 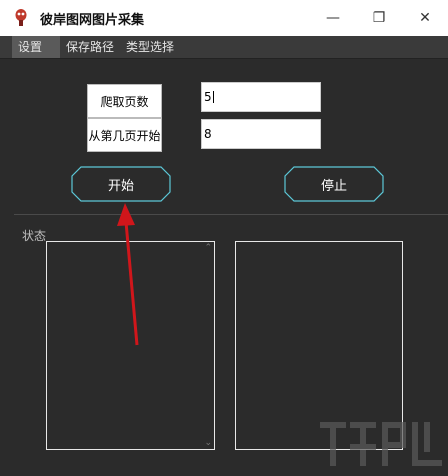 What do you see at coordinates (128, 274) in the screenshot?
I see `arrow-annotation` at bounding box center [128, 274].